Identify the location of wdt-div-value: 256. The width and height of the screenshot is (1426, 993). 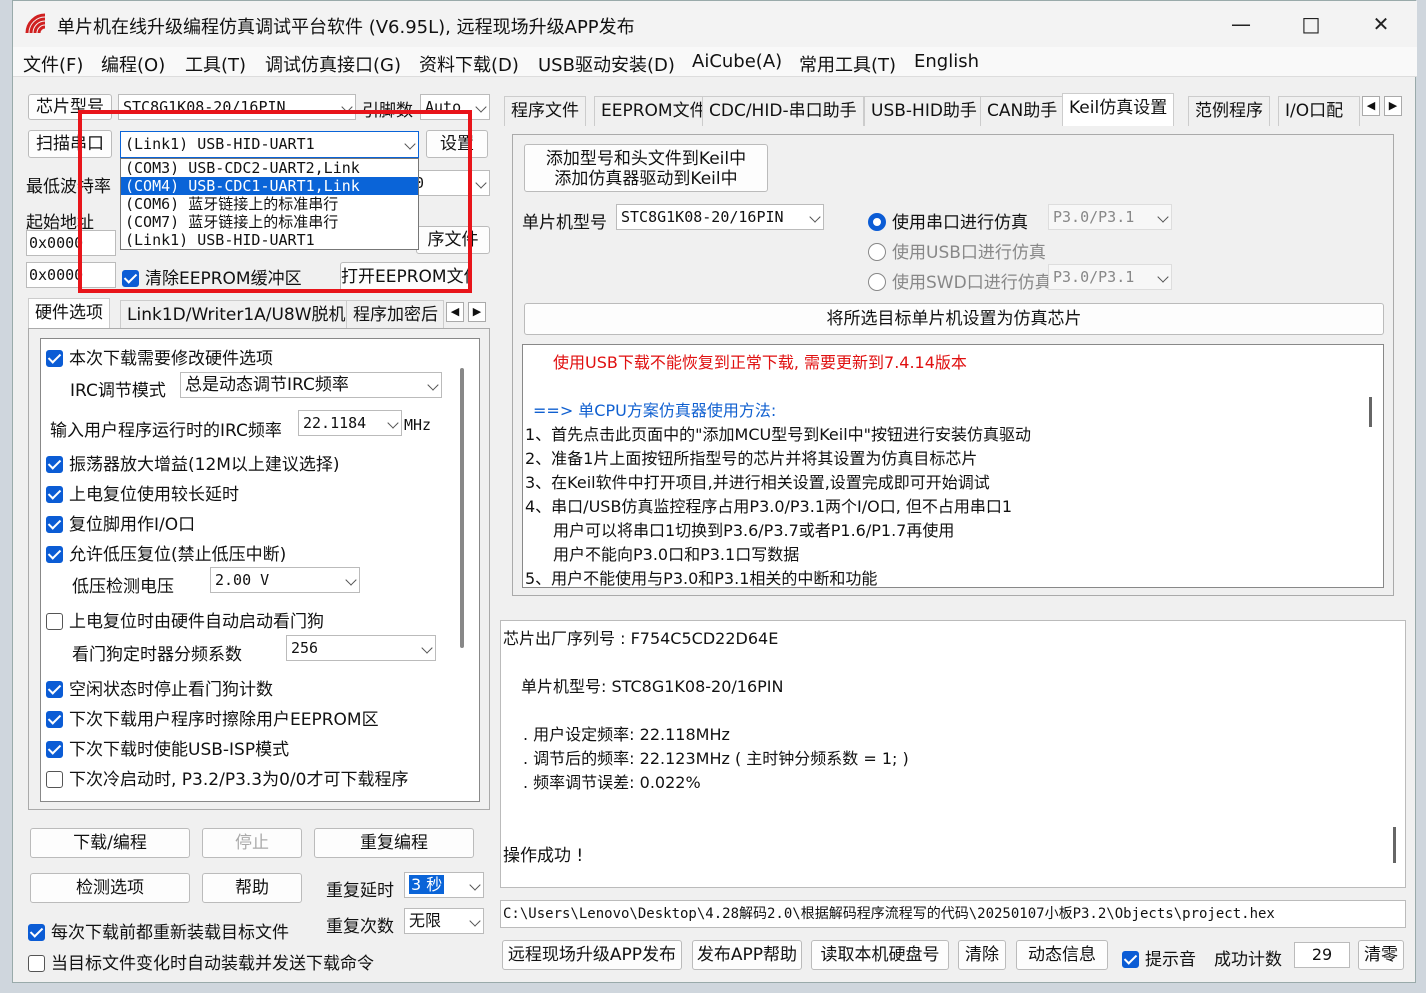
(305, 648).